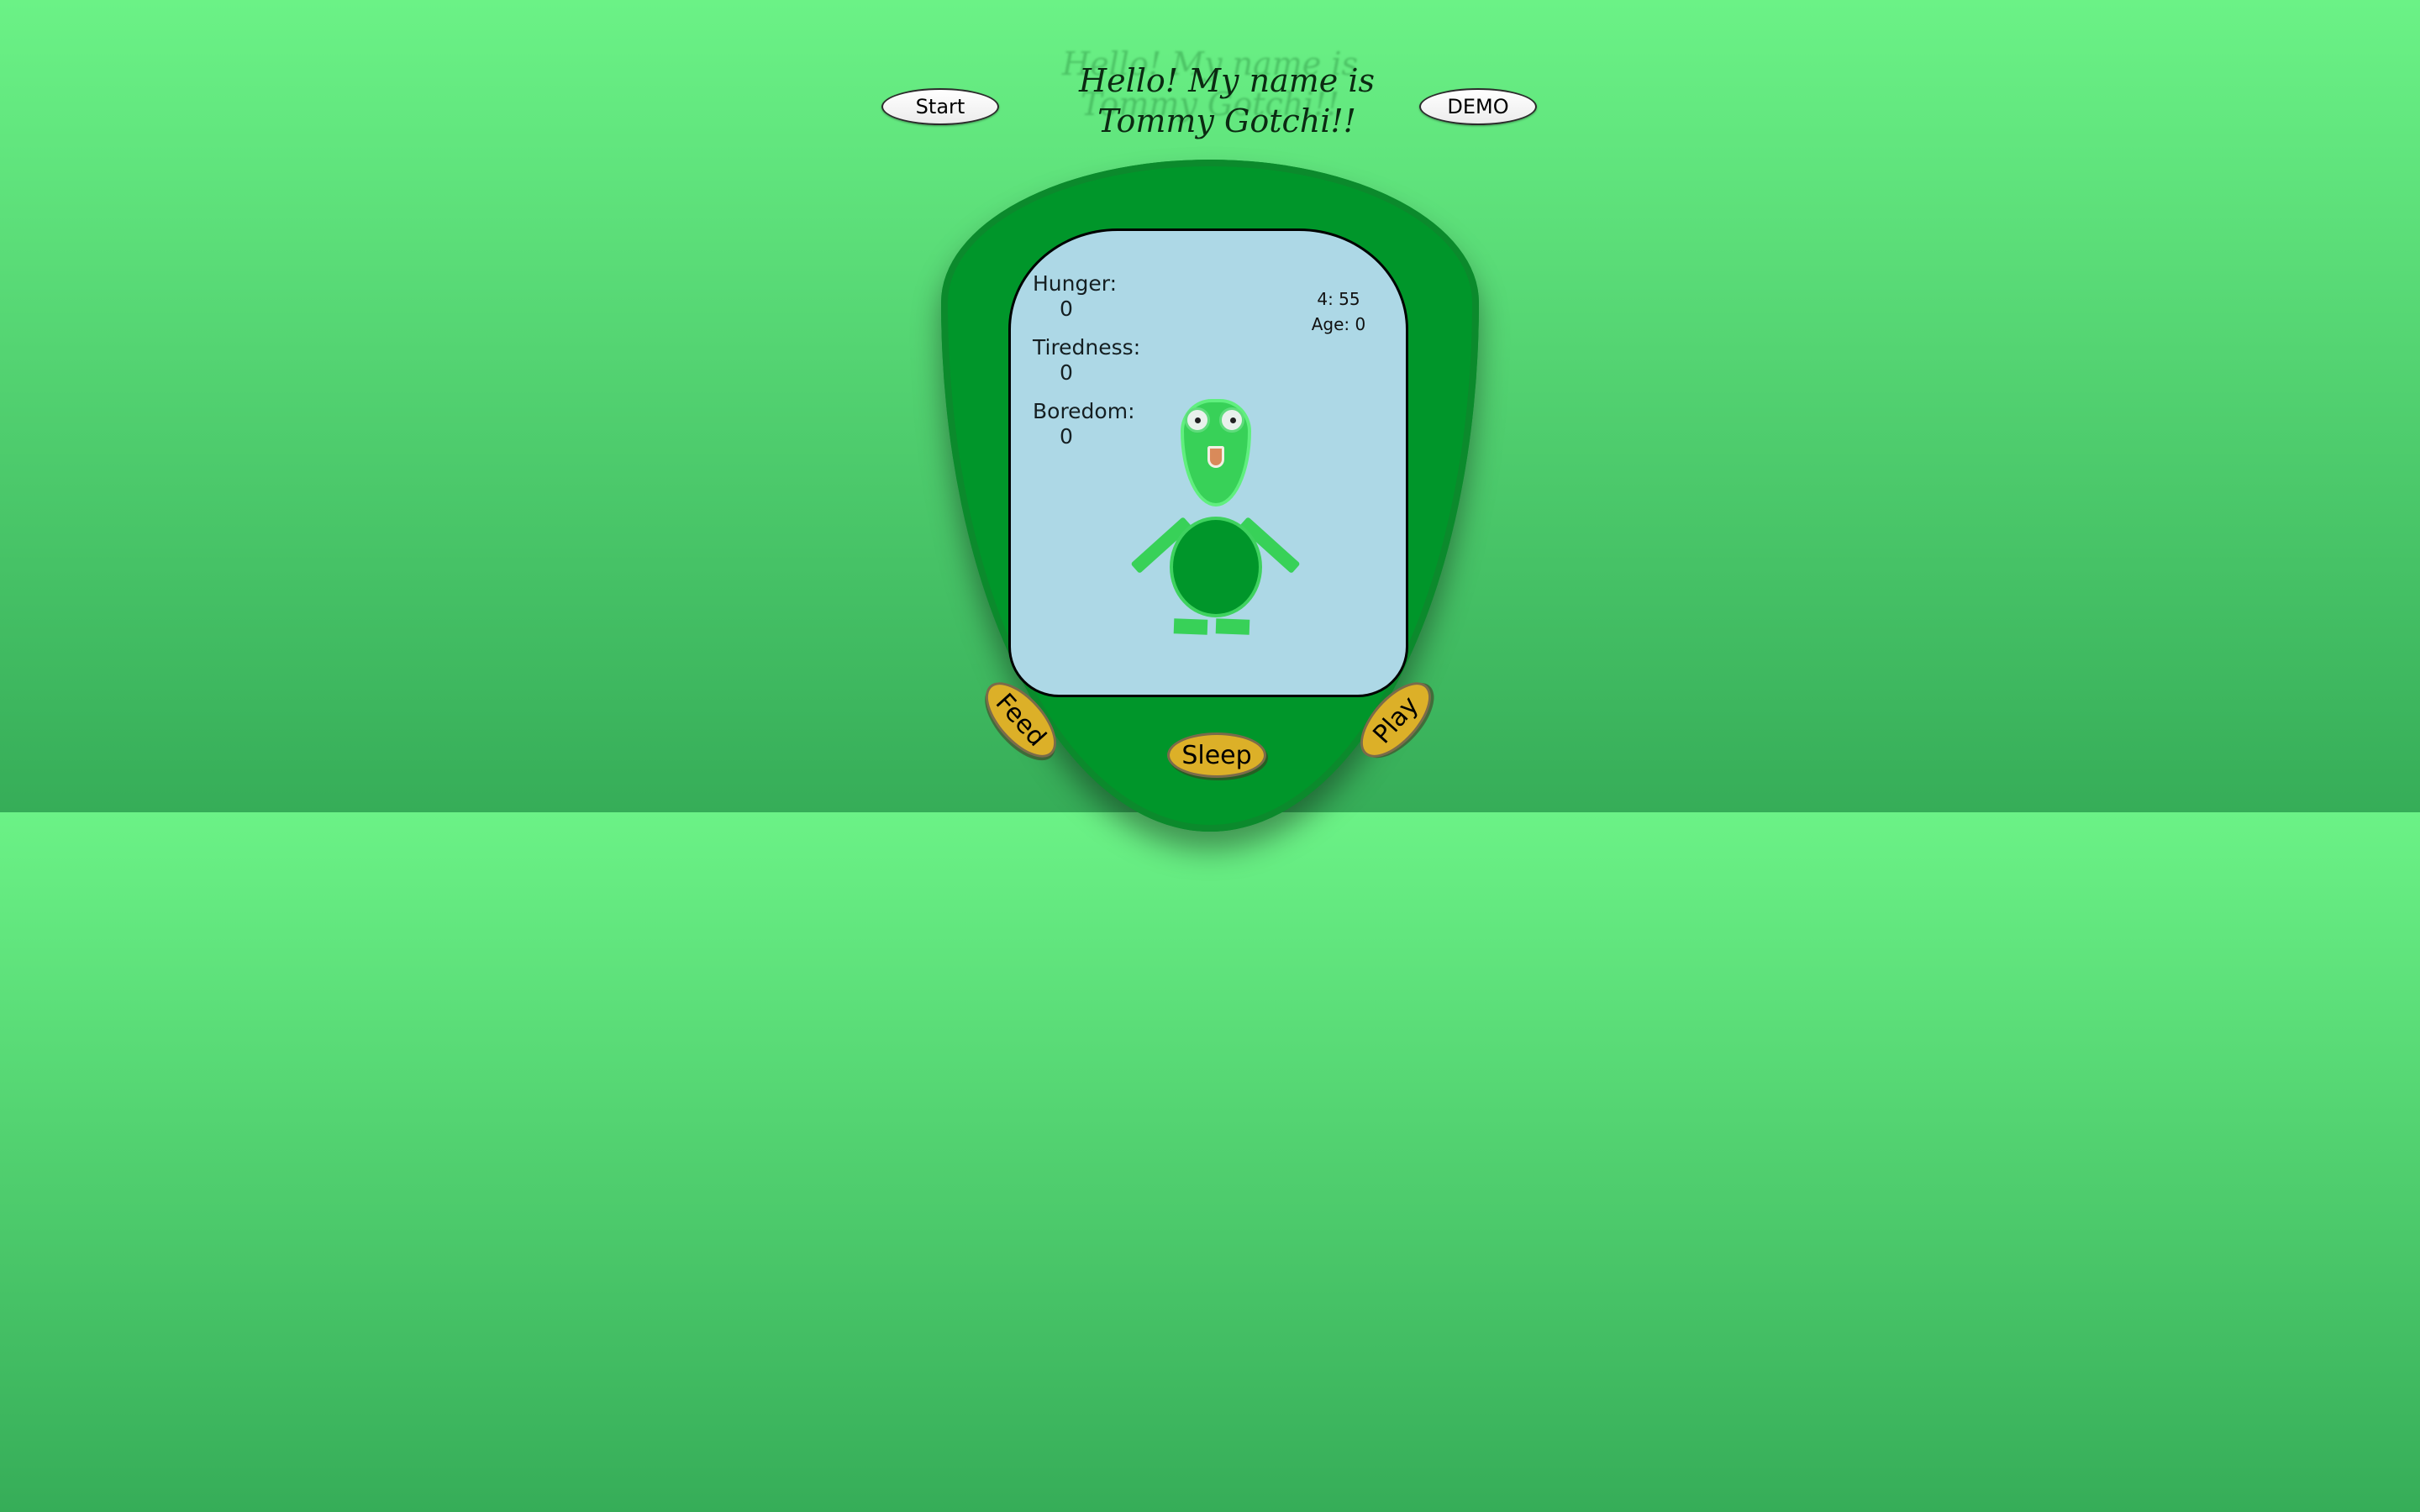 Image resolution: width=2420 pixels, height=1512 pixels. I want to click on page-title: Hello! My name is Tommy Gotchi!!, so click(1227, 100).